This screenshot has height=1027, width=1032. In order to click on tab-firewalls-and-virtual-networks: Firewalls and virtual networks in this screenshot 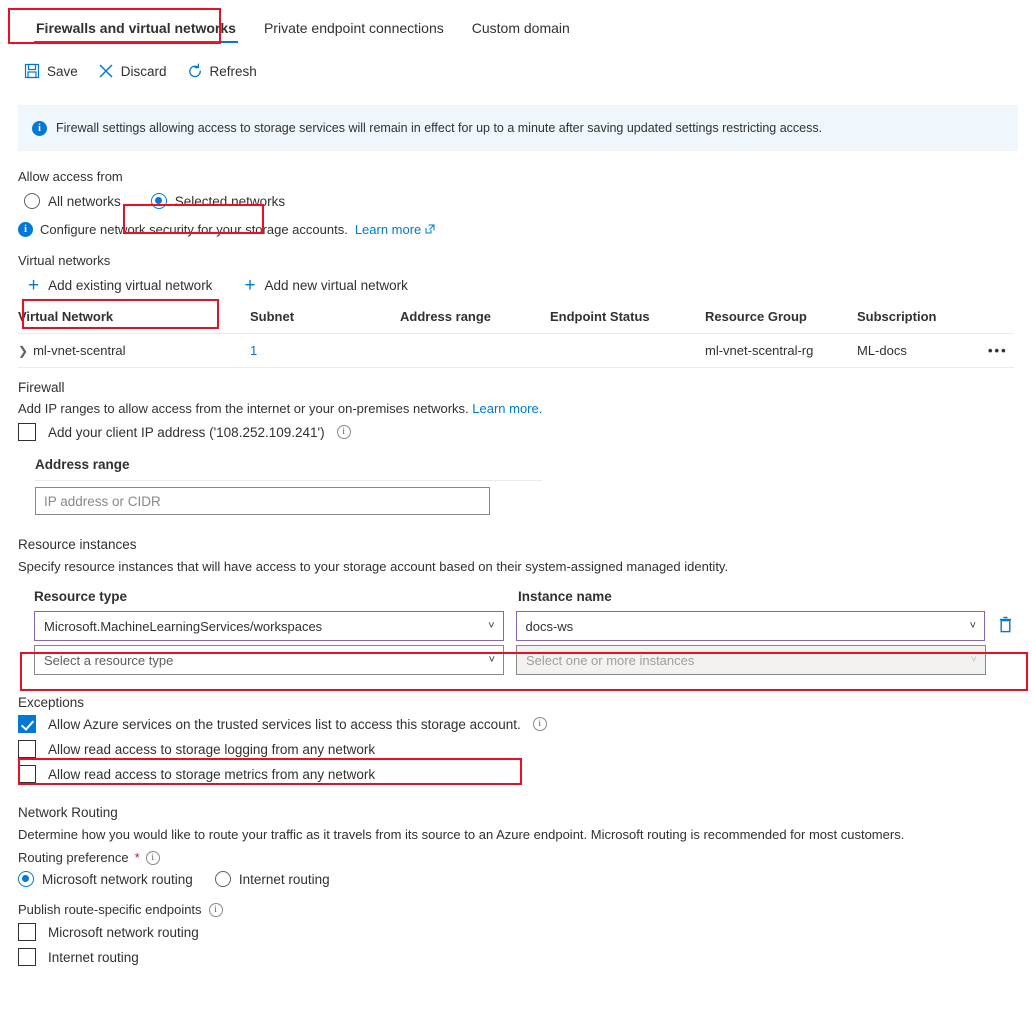, I will do `click(136, 32)`.